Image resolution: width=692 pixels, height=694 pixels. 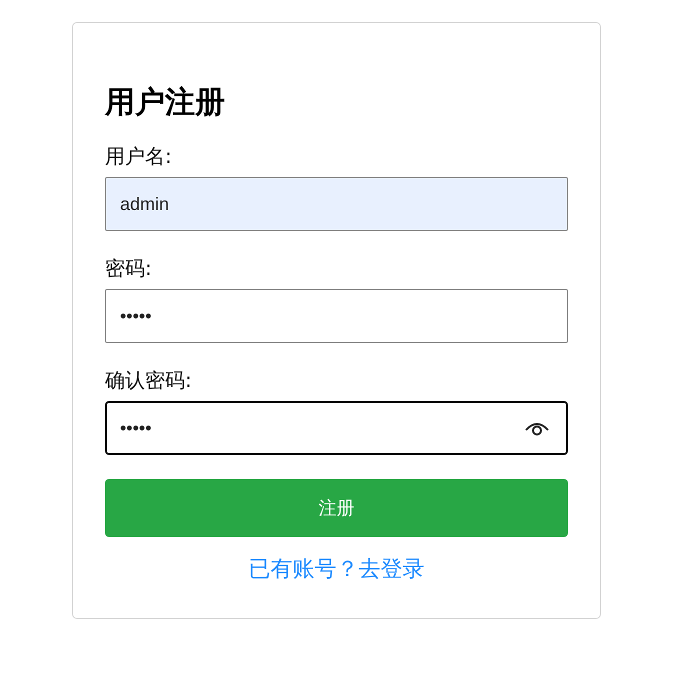 I want to click on form-title: 用户注册, so click(x=165, y=103).